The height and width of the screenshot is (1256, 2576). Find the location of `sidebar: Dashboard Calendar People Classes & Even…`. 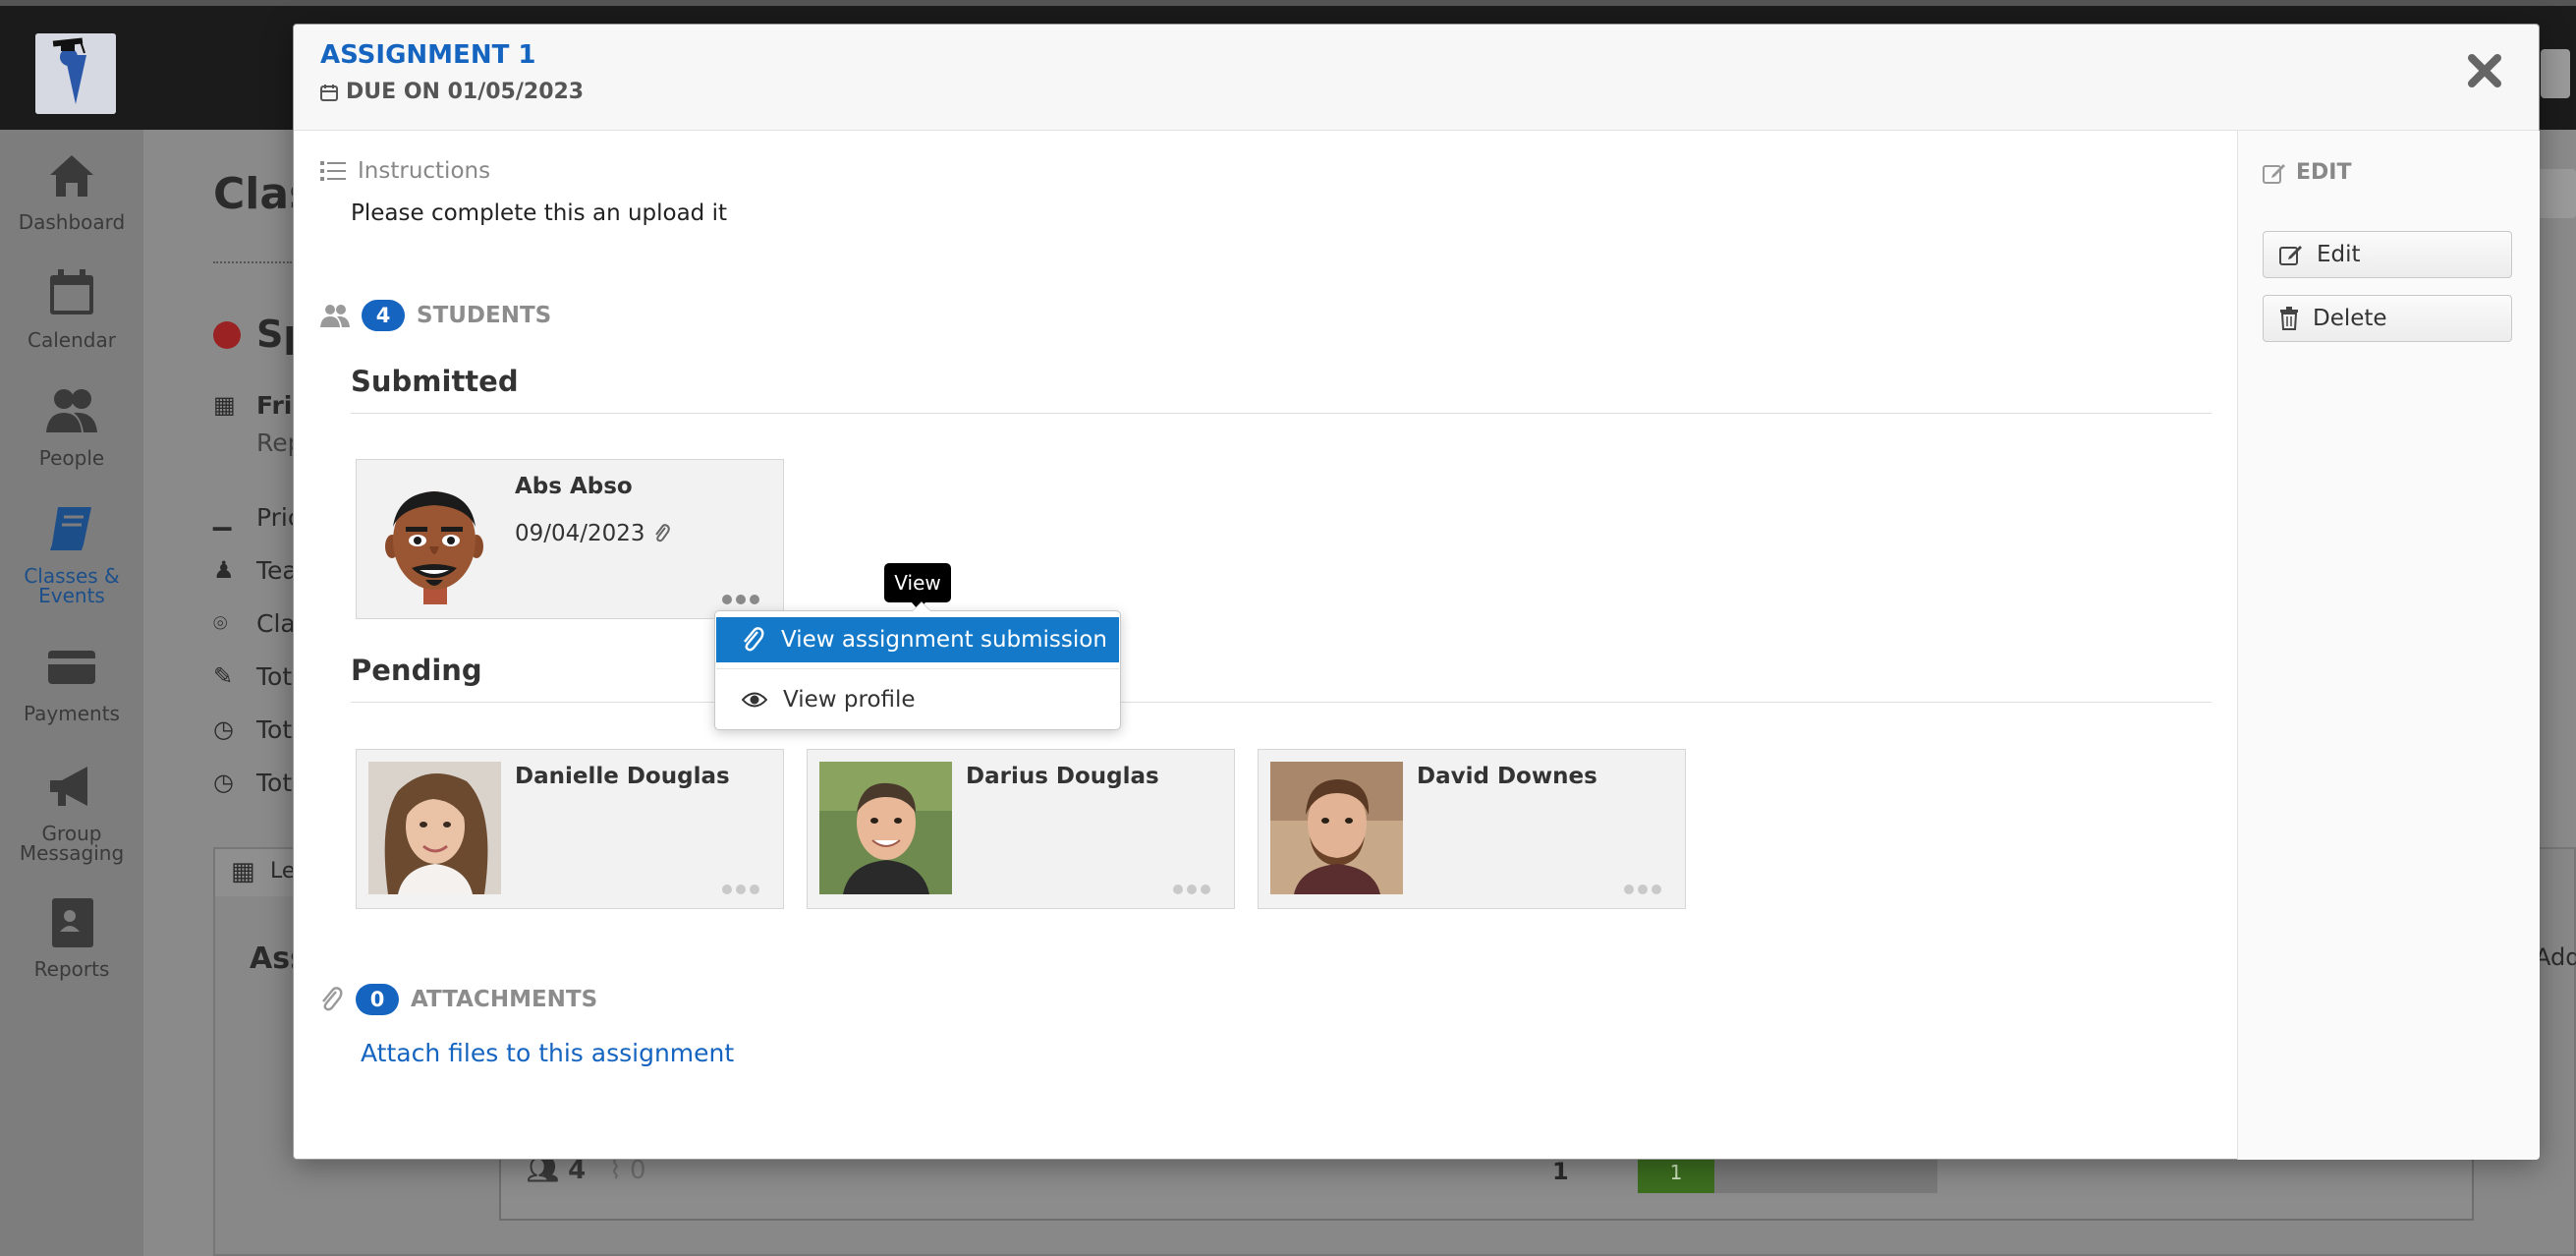

sidebar: Dashboard Calendar People Classes & Even… is located at coordinates (71, 693).